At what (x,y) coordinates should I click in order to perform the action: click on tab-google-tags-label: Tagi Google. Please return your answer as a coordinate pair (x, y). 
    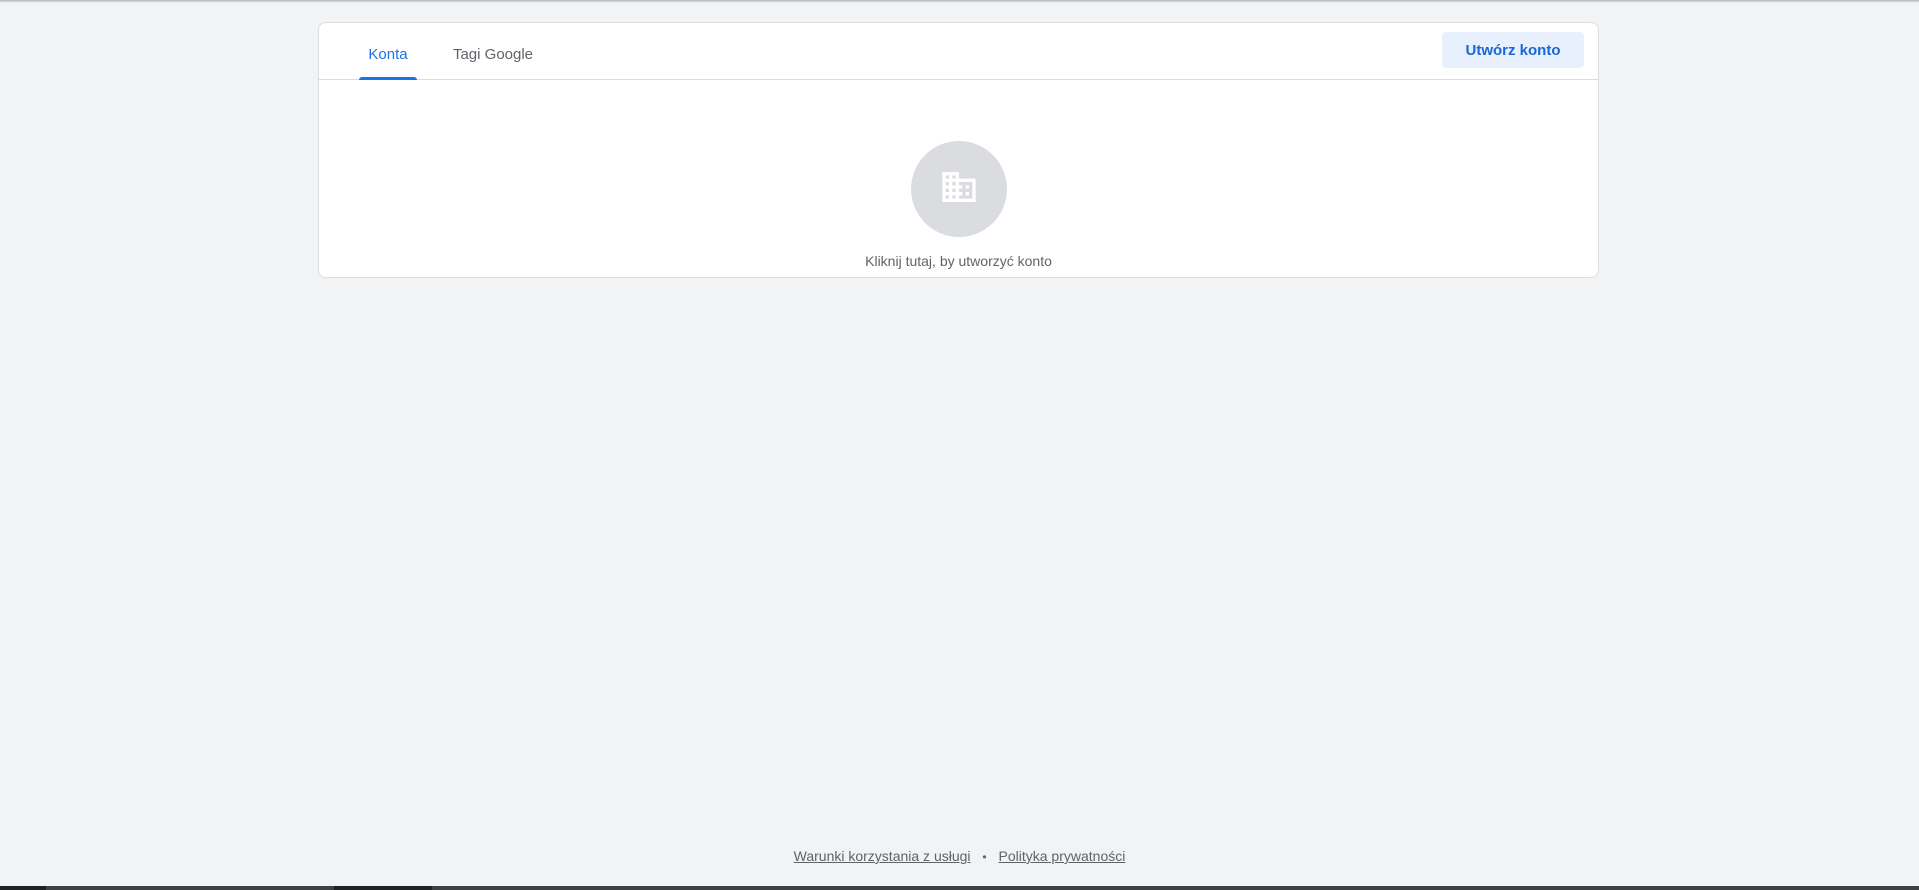
    Looking at the image, I should click on (493, 54).